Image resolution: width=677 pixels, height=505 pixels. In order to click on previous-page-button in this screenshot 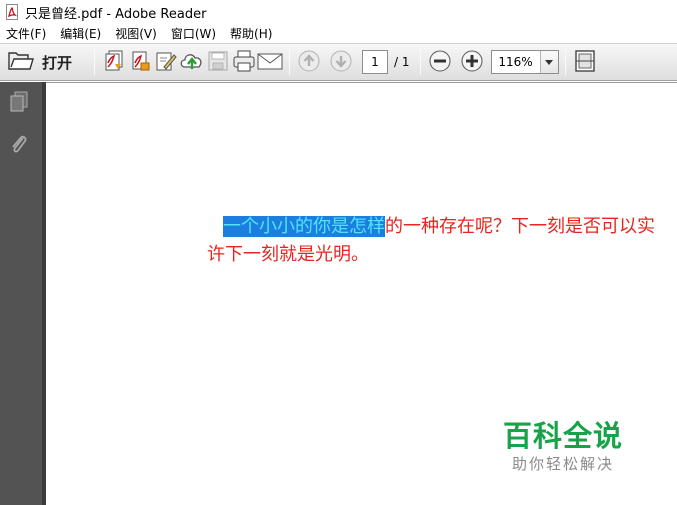, I will do `click(309, 62)`.